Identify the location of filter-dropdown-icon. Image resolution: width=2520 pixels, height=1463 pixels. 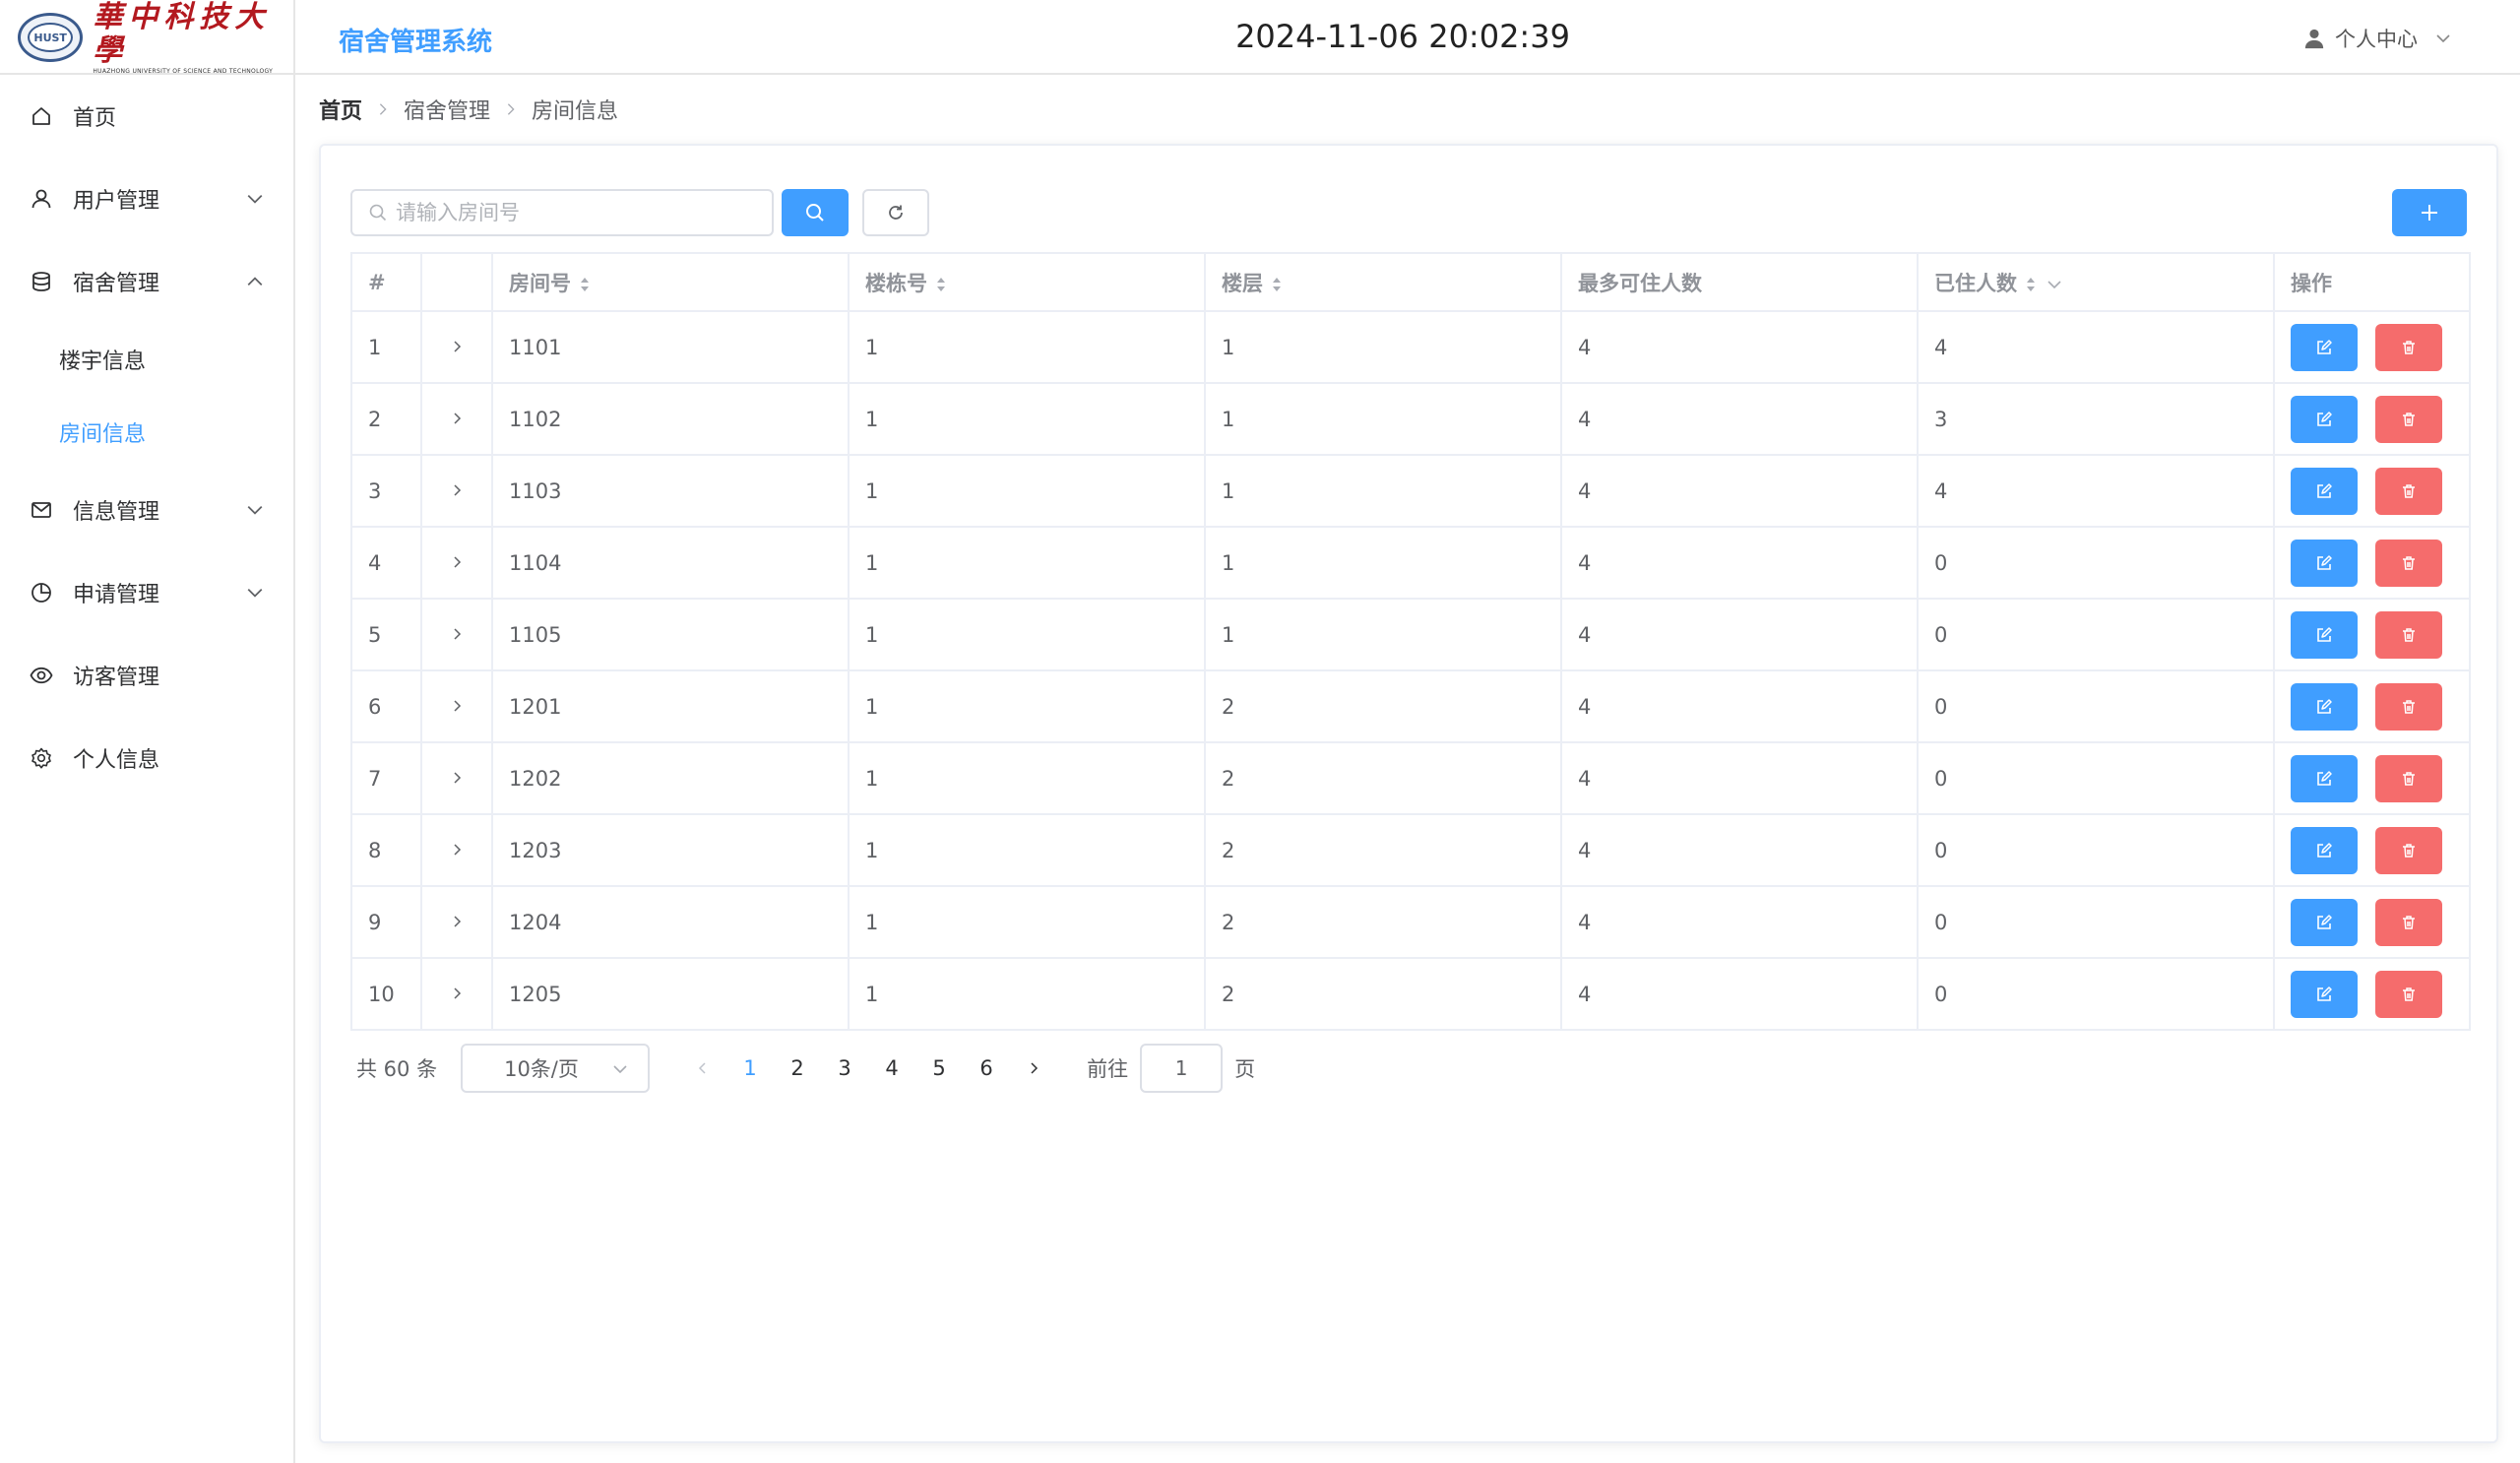
(2054, 284).